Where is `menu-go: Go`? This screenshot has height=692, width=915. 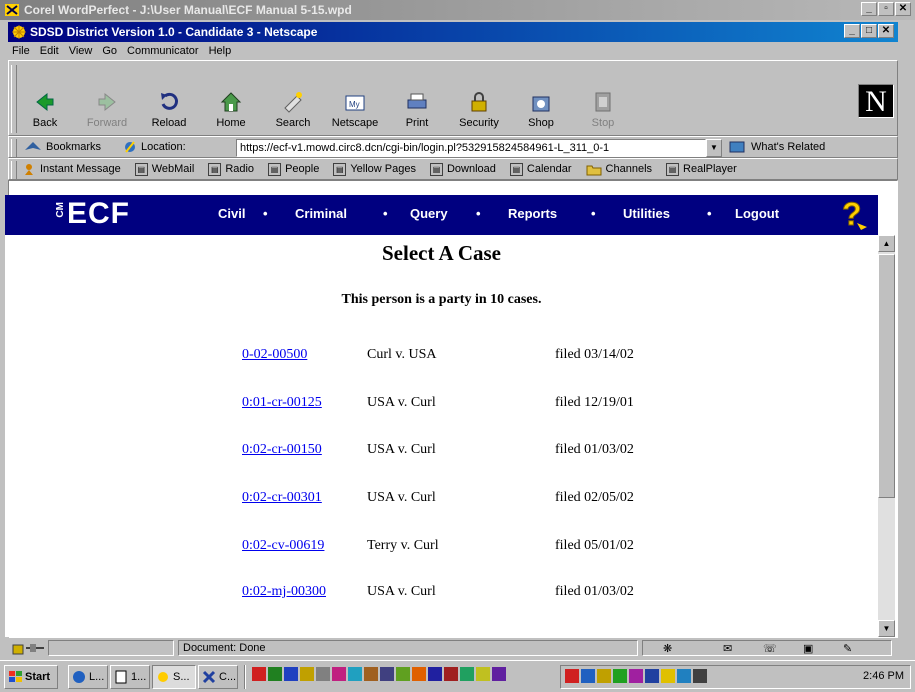 menu-go: Go is located at coordinates (109, 51).